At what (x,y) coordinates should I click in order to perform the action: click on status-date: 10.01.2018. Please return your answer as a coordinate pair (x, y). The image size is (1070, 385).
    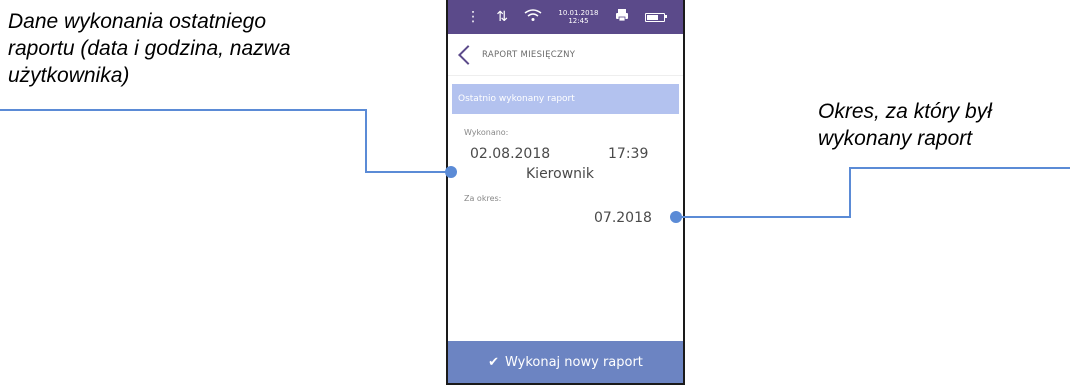
    Looking at the image, I should click on (578, 13).